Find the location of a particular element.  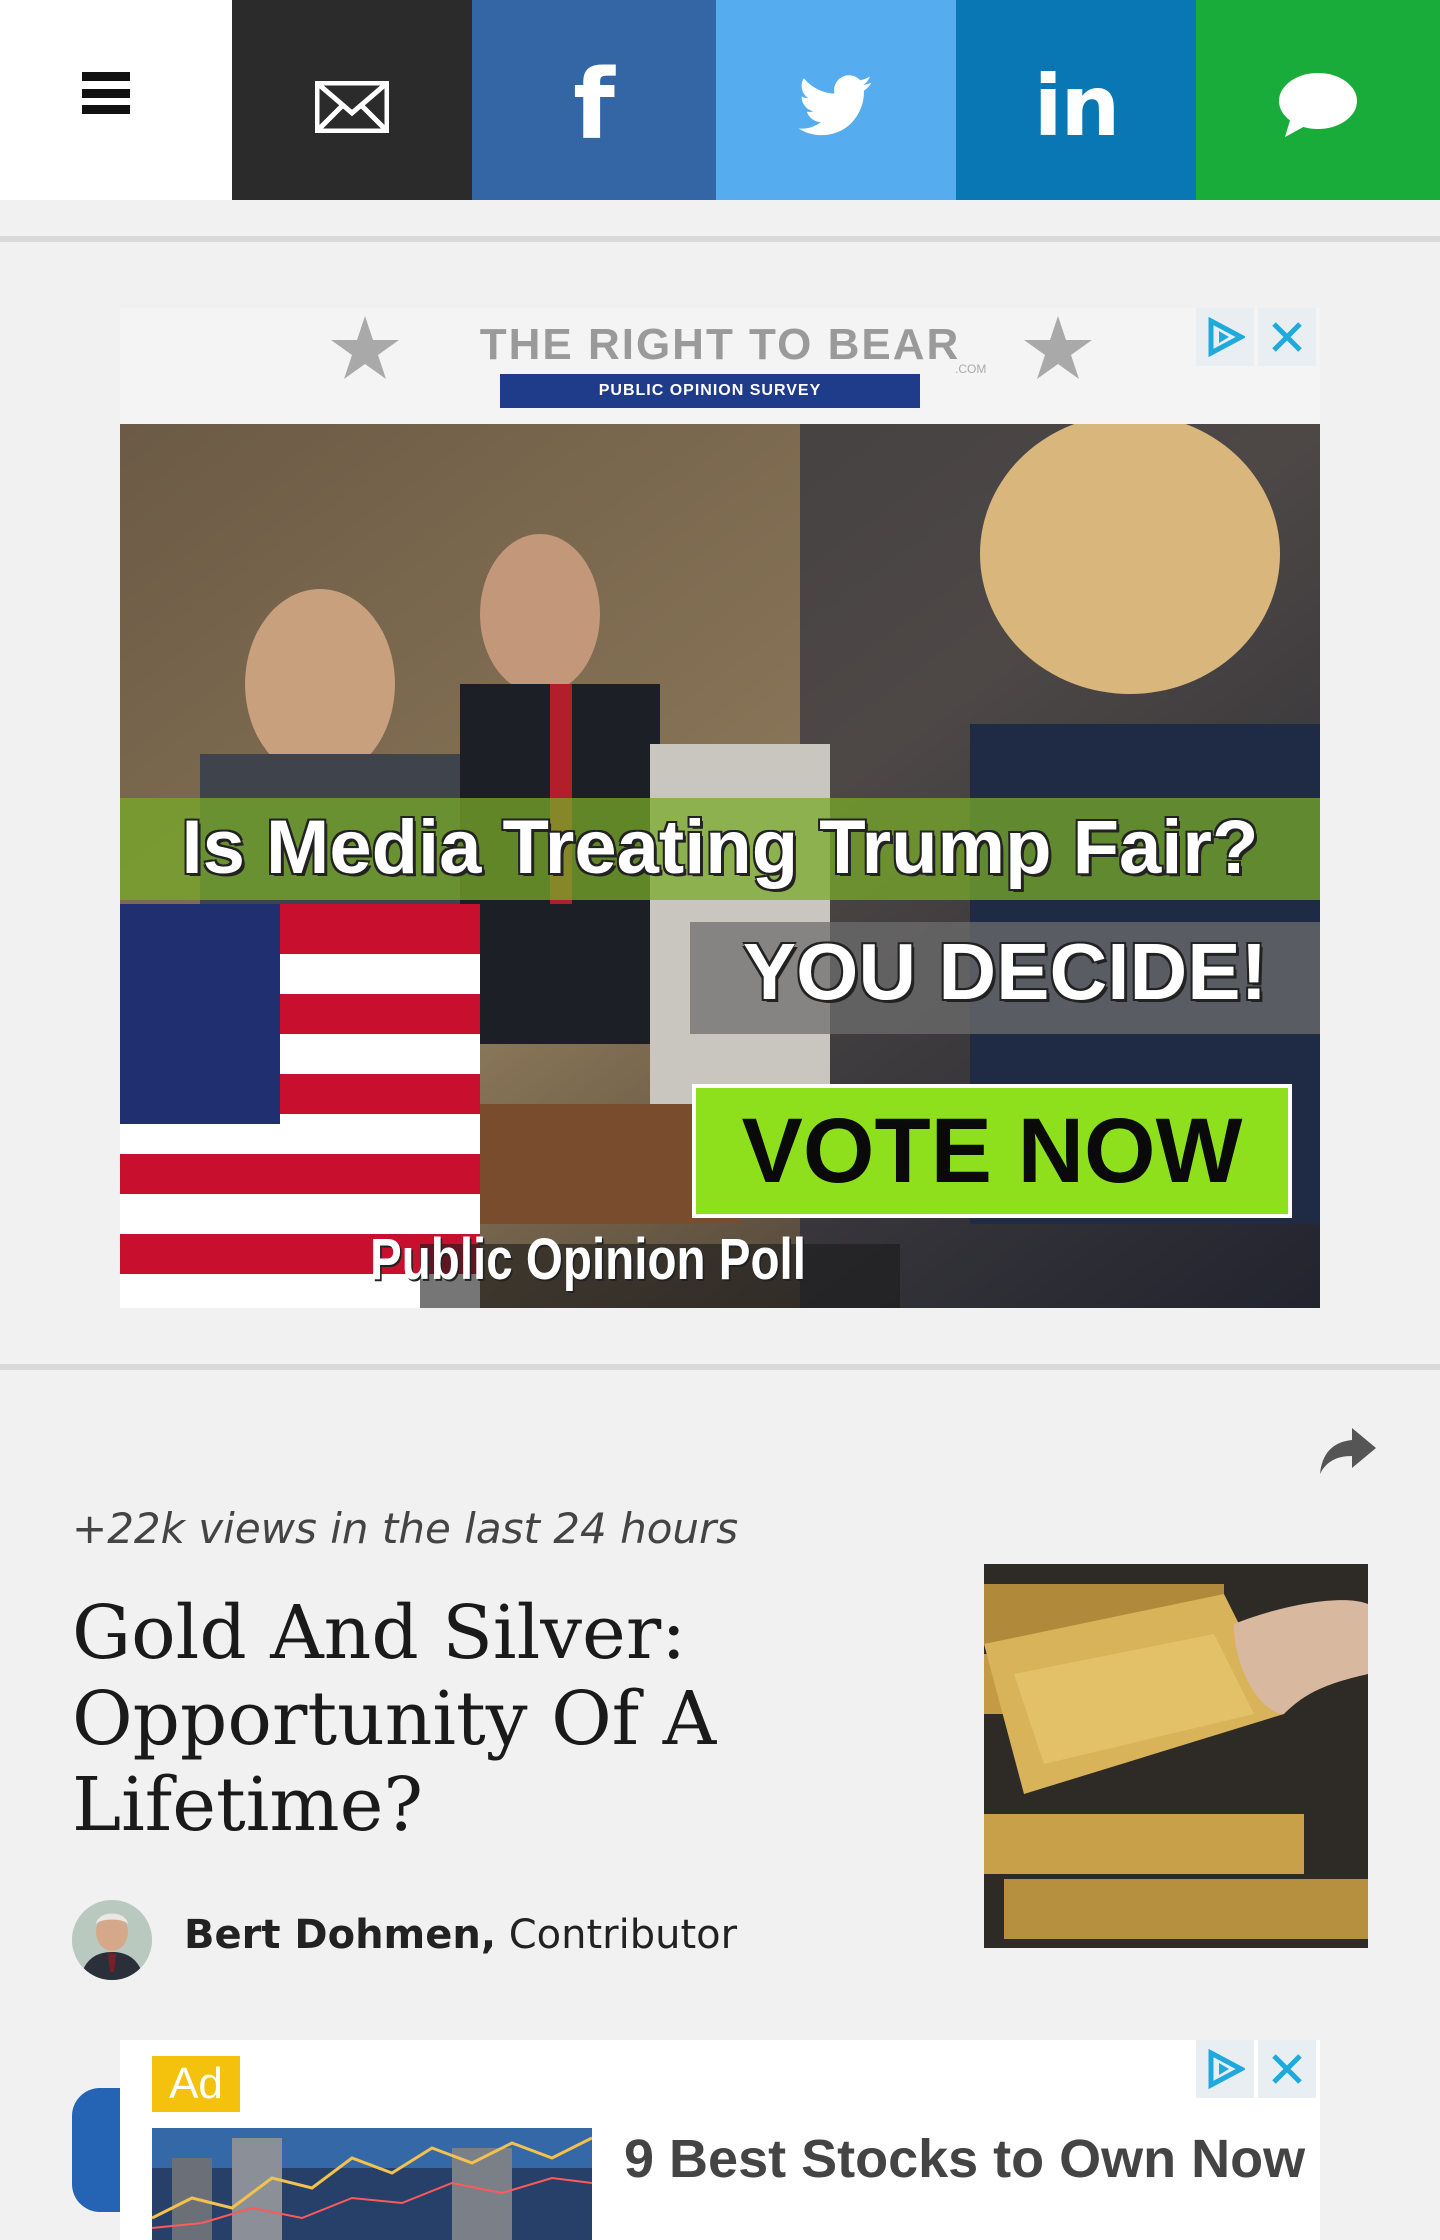

ad-badge: Ad is located at coordinates (196, 2084).